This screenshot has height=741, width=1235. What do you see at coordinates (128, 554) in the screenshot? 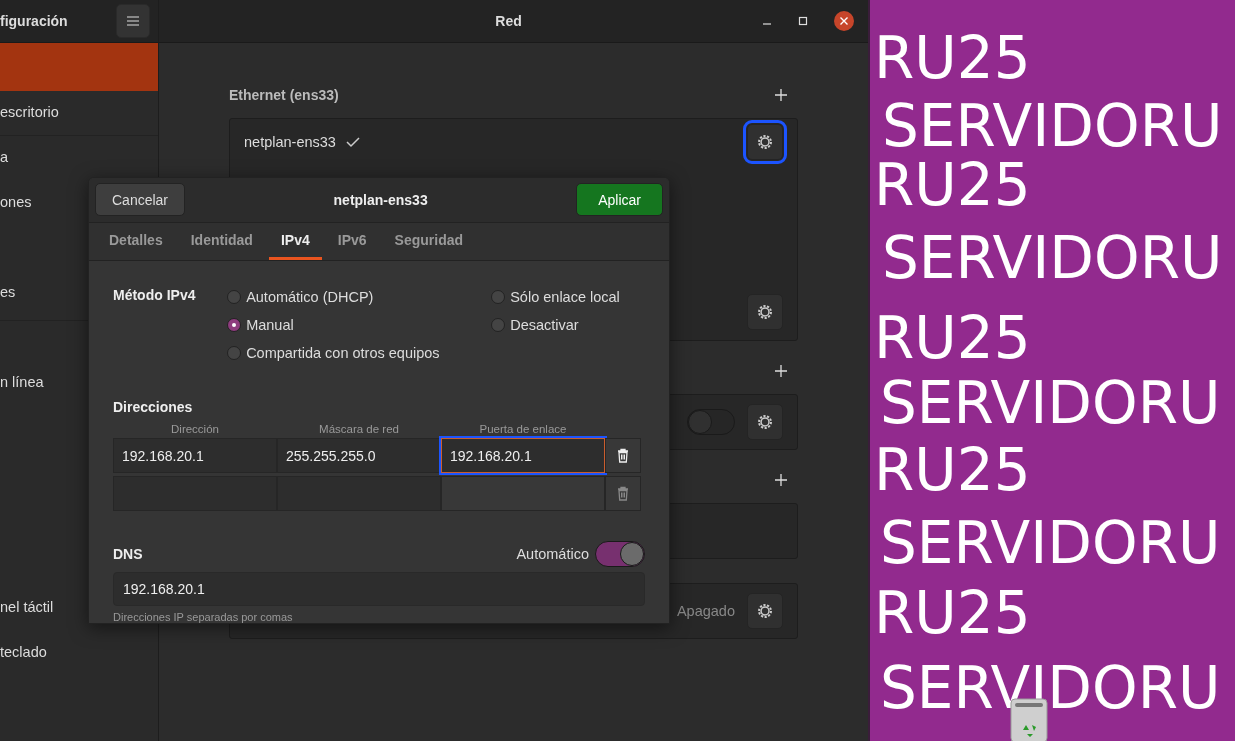
I see `dns-label: DNS` at bounding box center [128, 554].